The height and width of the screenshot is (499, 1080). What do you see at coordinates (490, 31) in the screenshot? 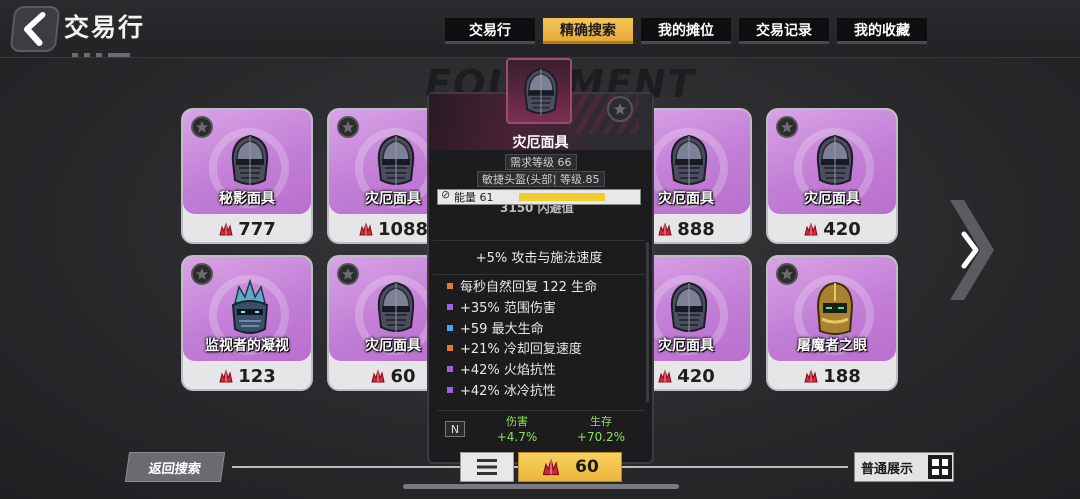
I see `tab-trading-house: 交易行` at bounding box center [490, 31].